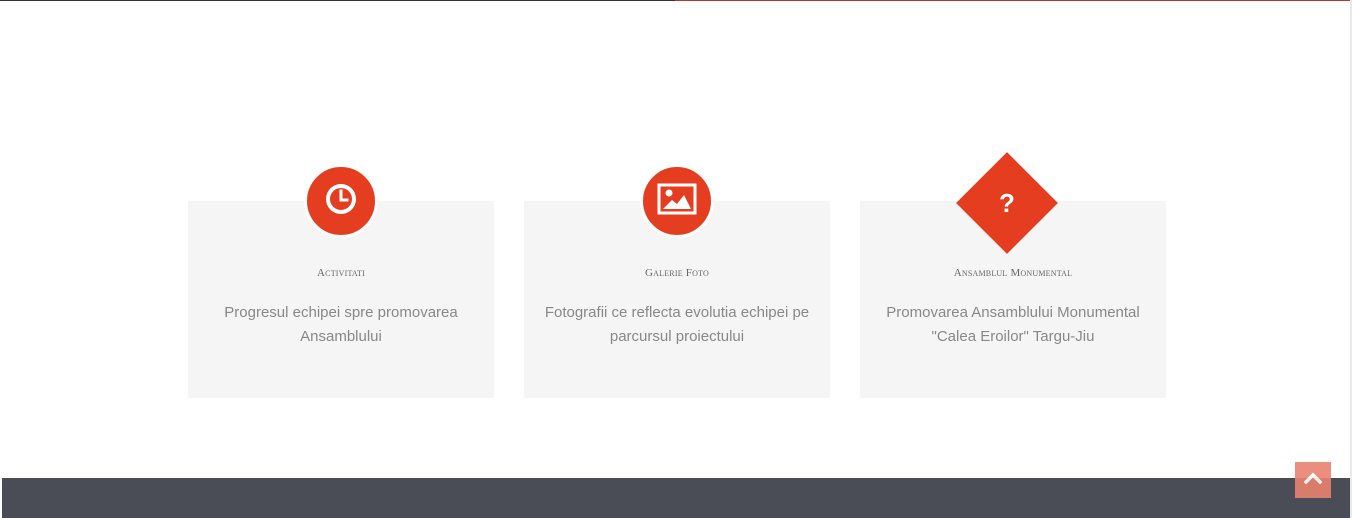  I want to click on top-border-accent, so click(1013, 0).